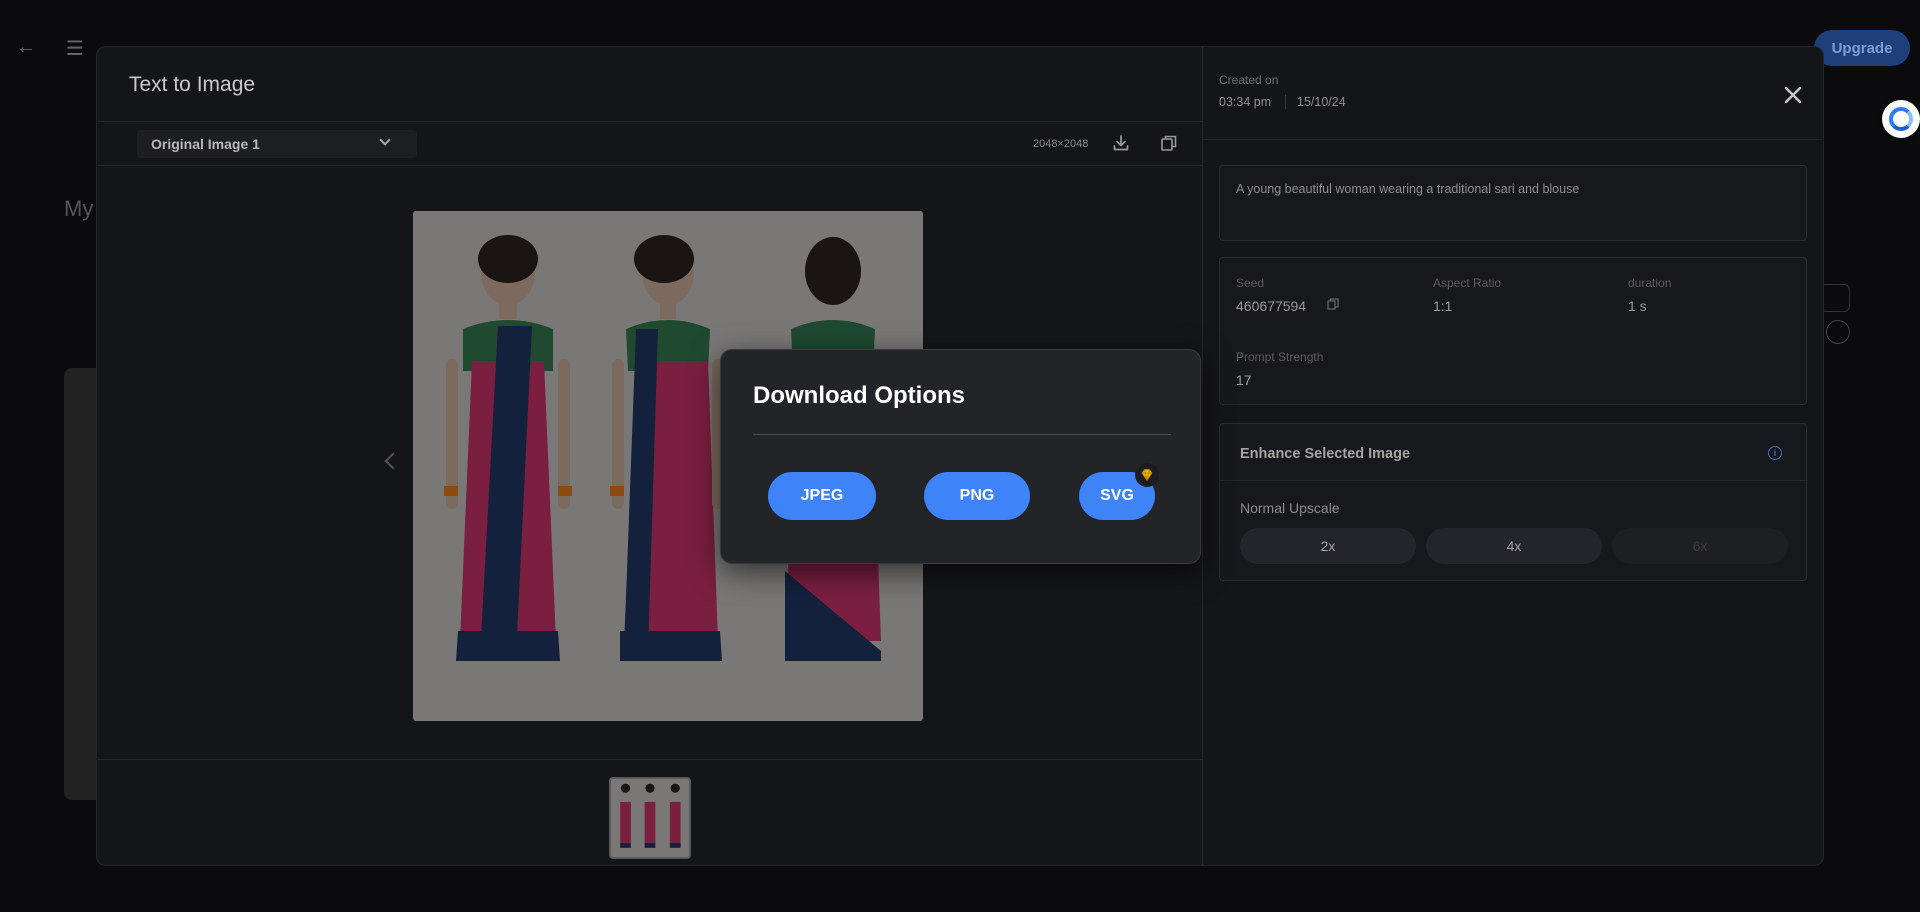 The image size is (1920, 912). I want to click on info-icon: i, so click(1775, 453).